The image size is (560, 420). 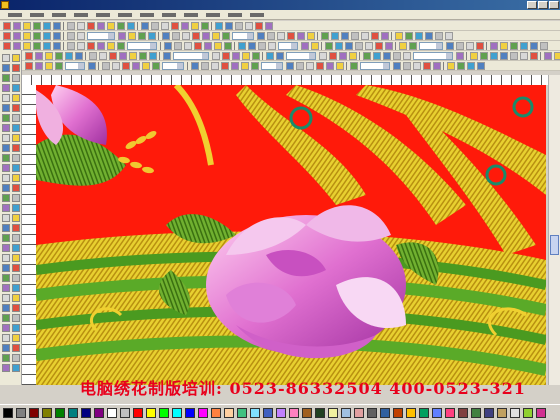 I want to click on vertical-scrollbar, so click(x=554, y=230).